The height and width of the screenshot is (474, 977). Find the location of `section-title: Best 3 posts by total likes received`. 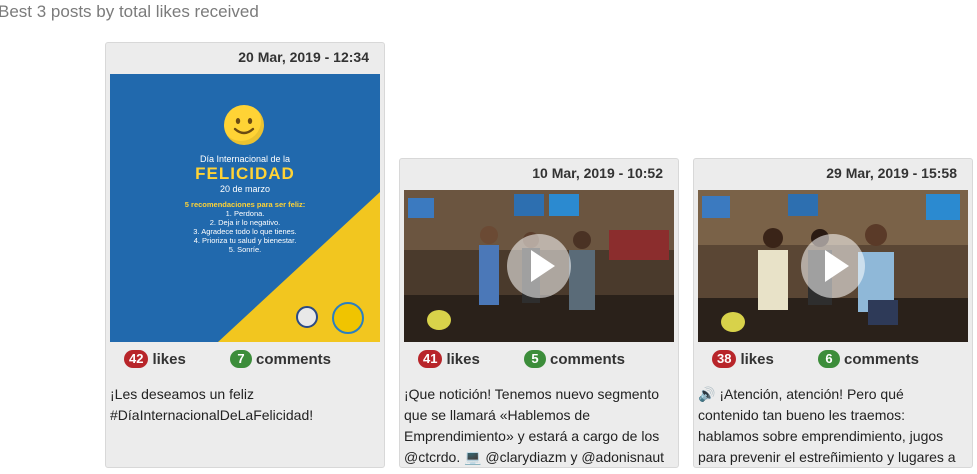

section-title: Best 3 posts by total likes received is located at coordinates (129, 11).